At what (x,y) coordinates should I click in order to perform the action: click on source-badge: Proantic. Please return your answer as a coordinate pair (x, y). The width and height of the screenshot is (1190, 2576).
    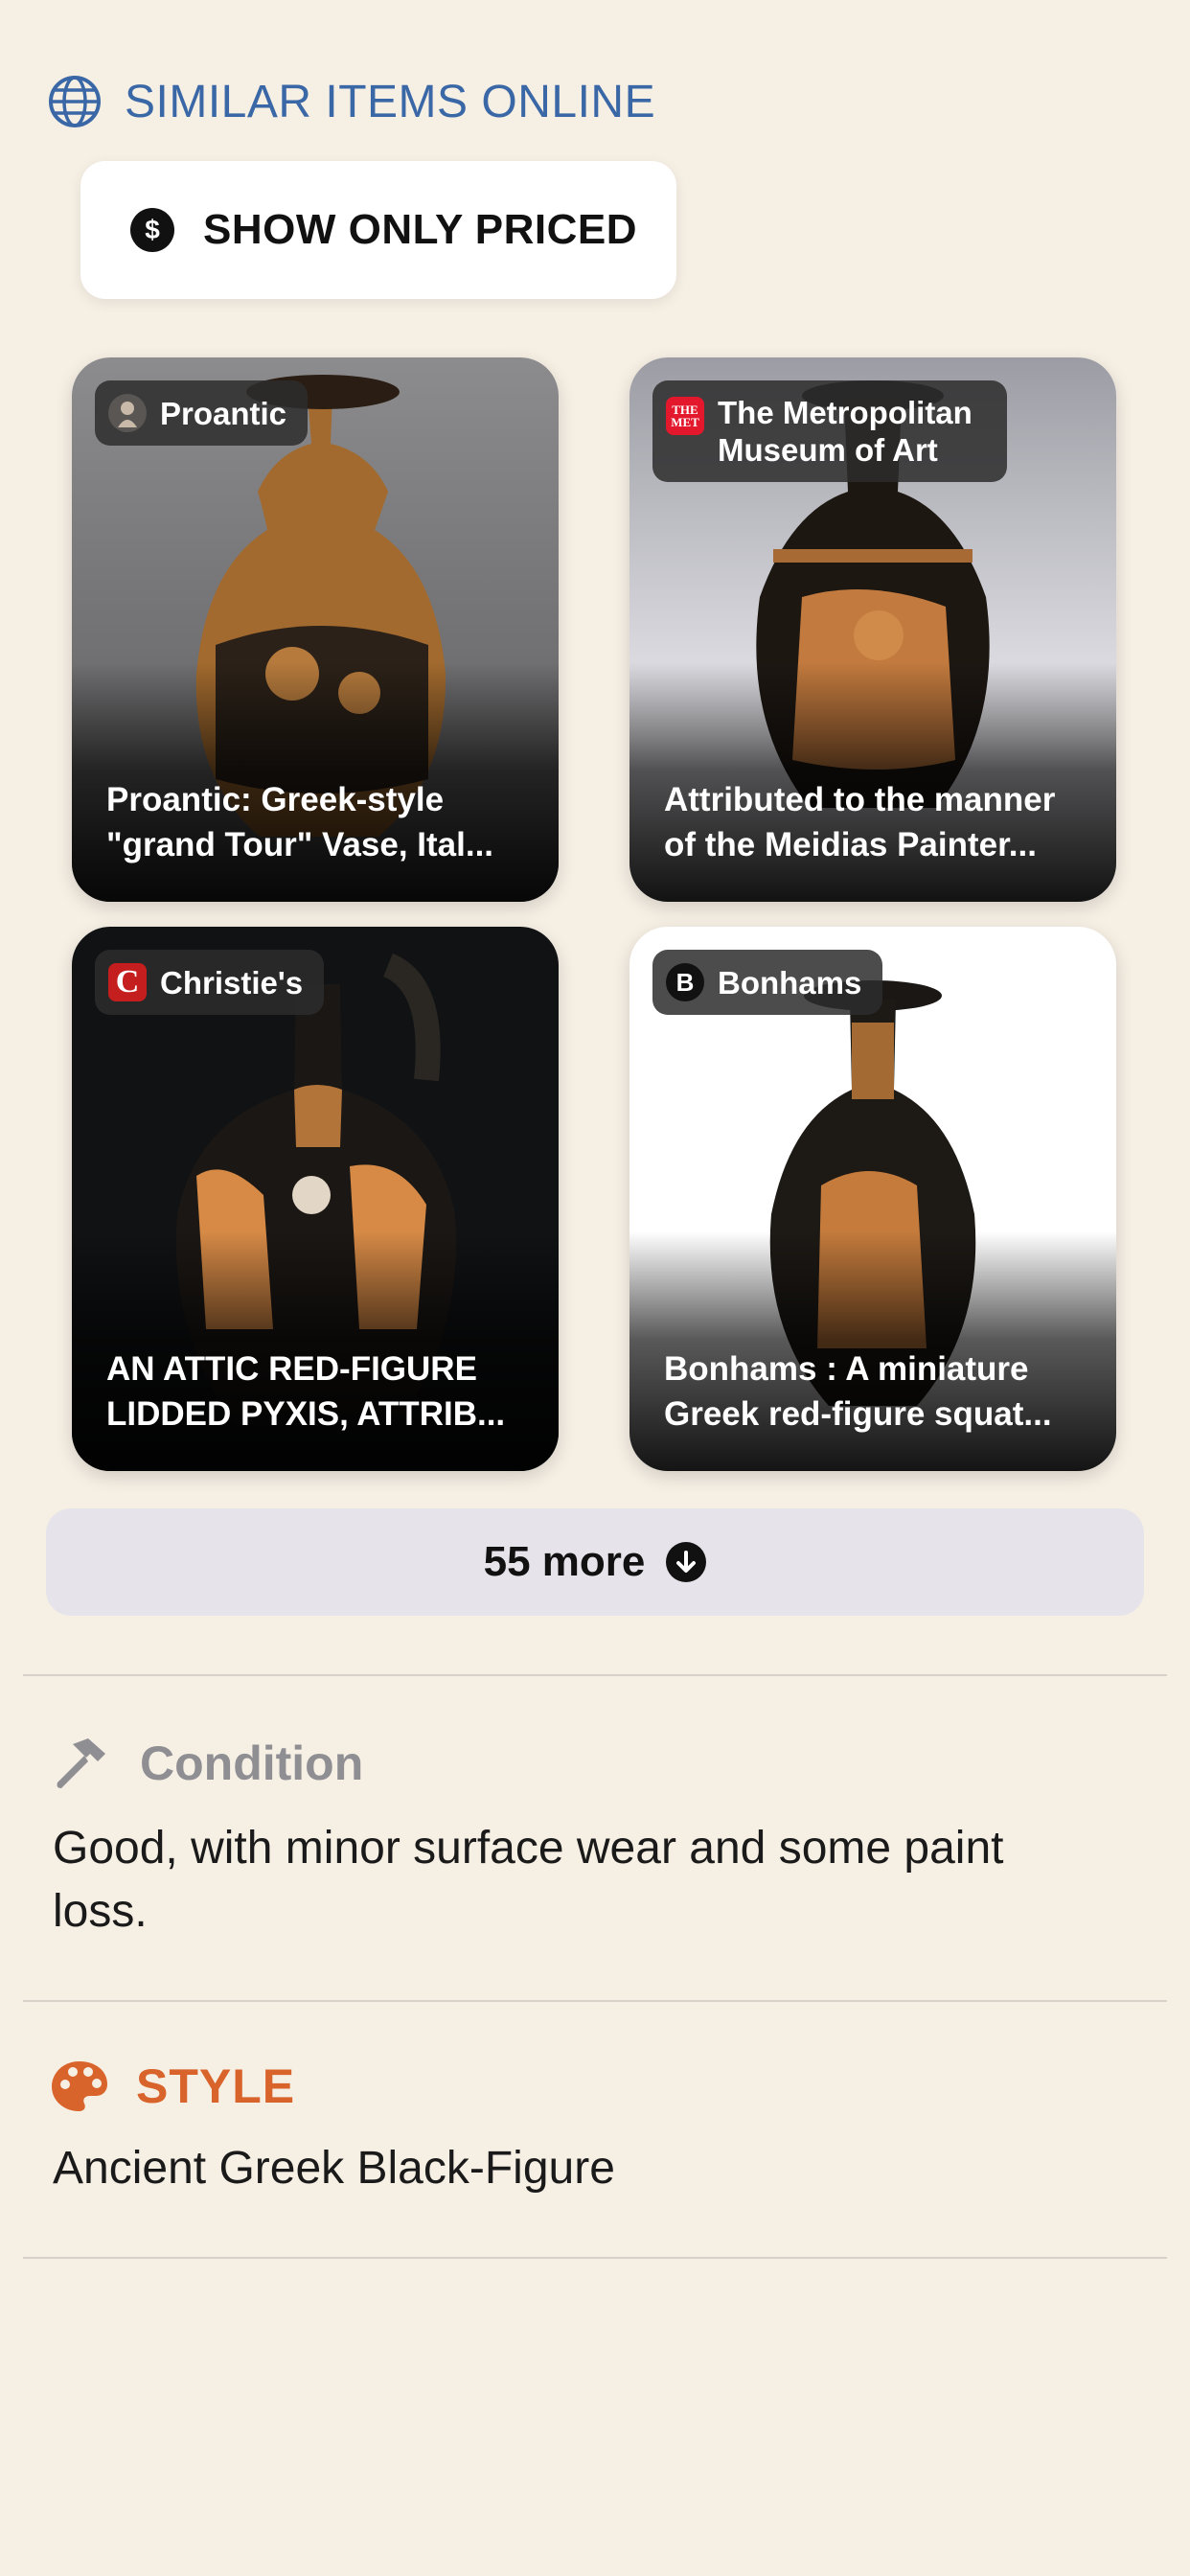
    Looking at the image, I should click on (202, 413).